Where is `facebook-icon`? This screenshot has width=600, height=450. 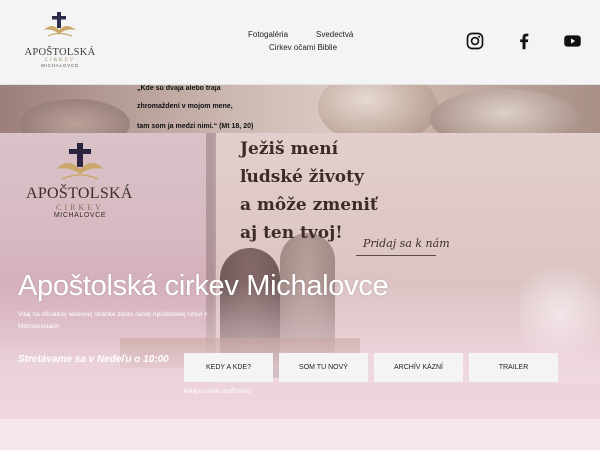
facebook-icon is located at coordinates (524, 41).